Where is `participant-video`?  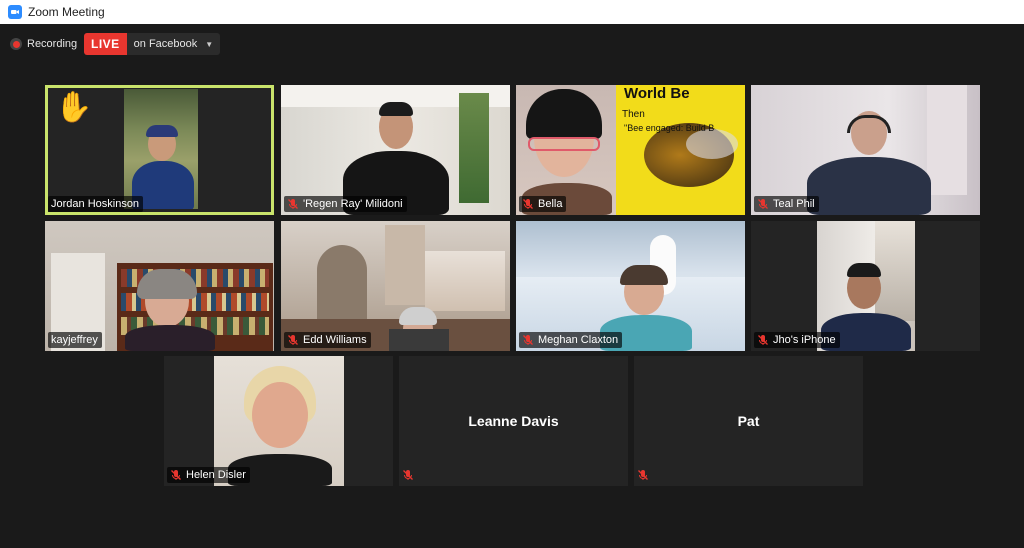 participant-video is located at coordinates (161, 149).